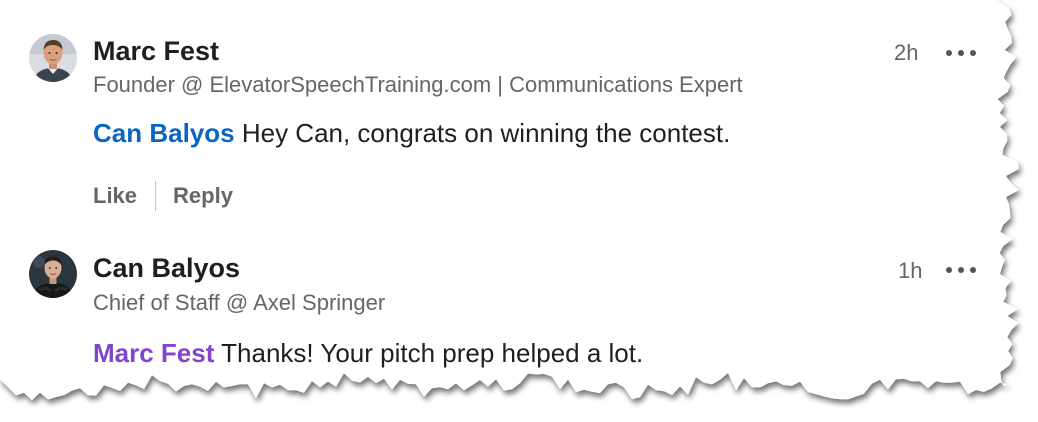 The height and width of the screenshot is (422, 1038). Describe the element at coordinates (203, 196) in the screenshot. I see `reply-button: Reply` at that location.